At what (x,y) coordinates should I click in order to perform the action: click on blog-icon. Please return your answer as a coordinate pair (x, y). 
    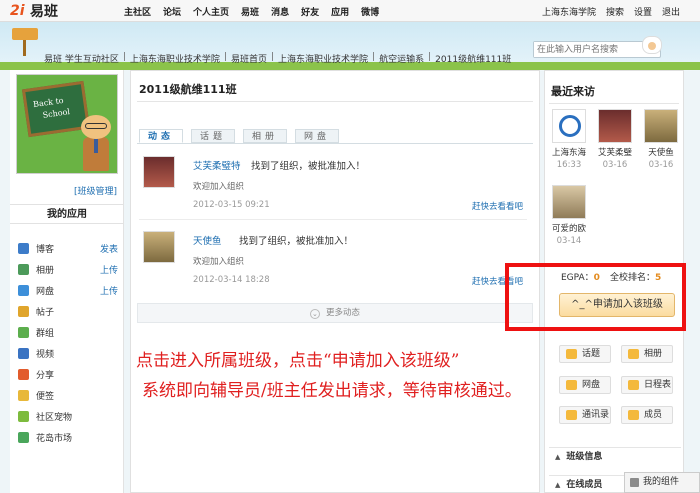
    Looking at the image, I should click on (23, 248).